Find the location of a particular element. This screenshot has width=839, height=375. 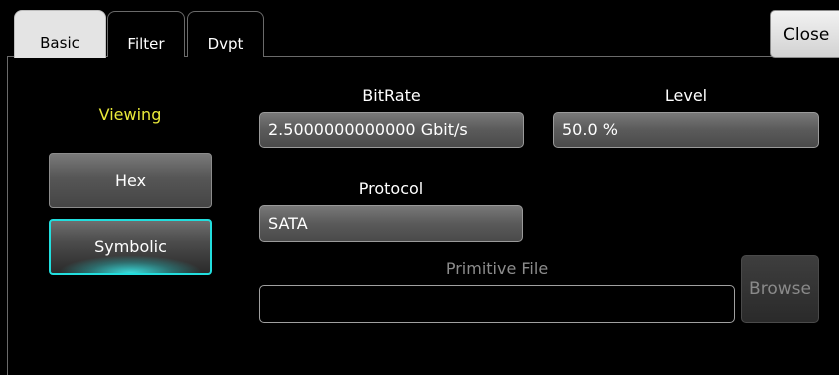

symbolic-button: Symbolic is located at coordinates (130, 247).